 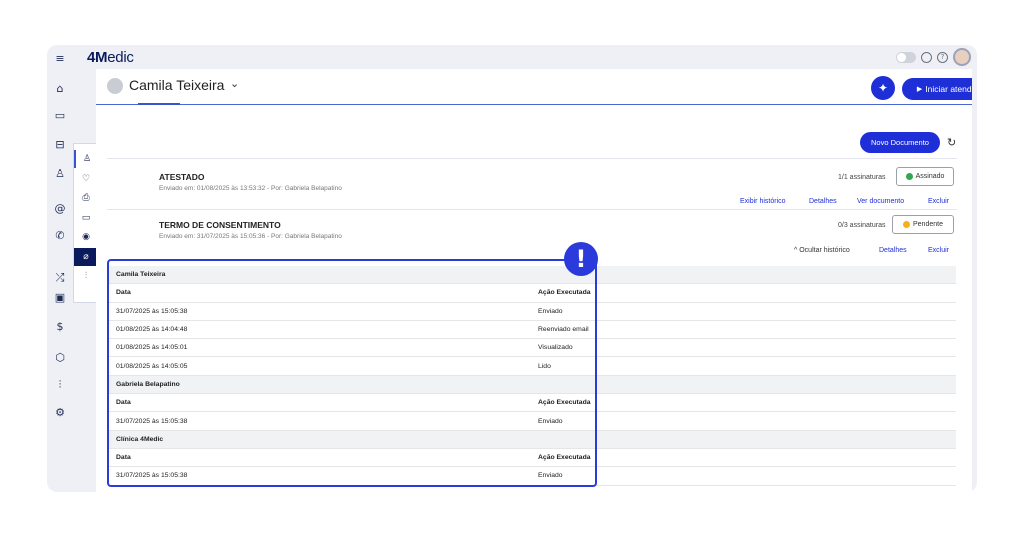 What do you see at coordinates (182, 177) in the screenshot?
I see `document-title: ATESTADO` at bounding box center [182, 177].